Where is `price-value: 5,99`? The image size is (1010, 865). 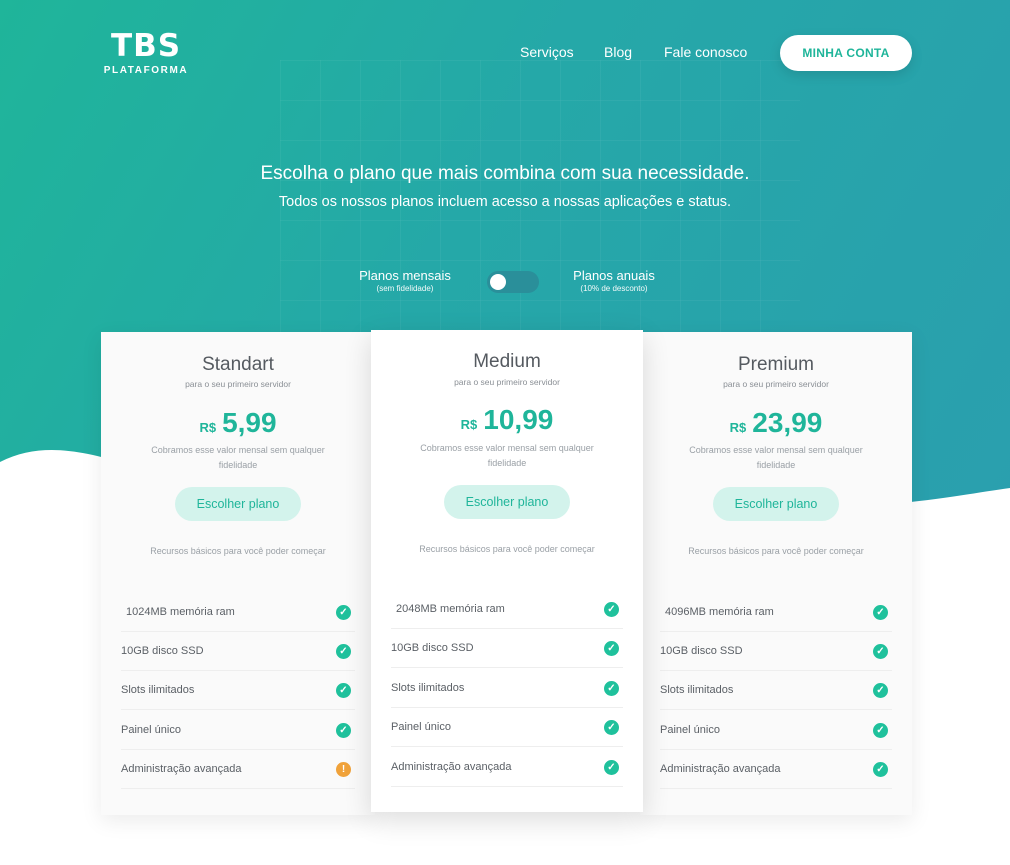
price-value: 5,99 is located at coordinates (249, 422).